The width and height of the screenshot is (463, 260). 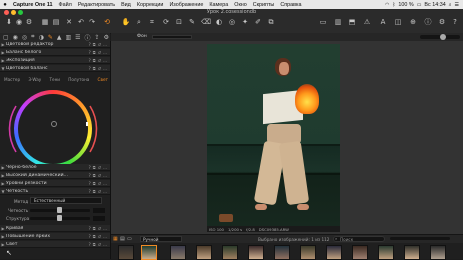 I want to click on search-icon: ⌕, so click(x=450, y=5).